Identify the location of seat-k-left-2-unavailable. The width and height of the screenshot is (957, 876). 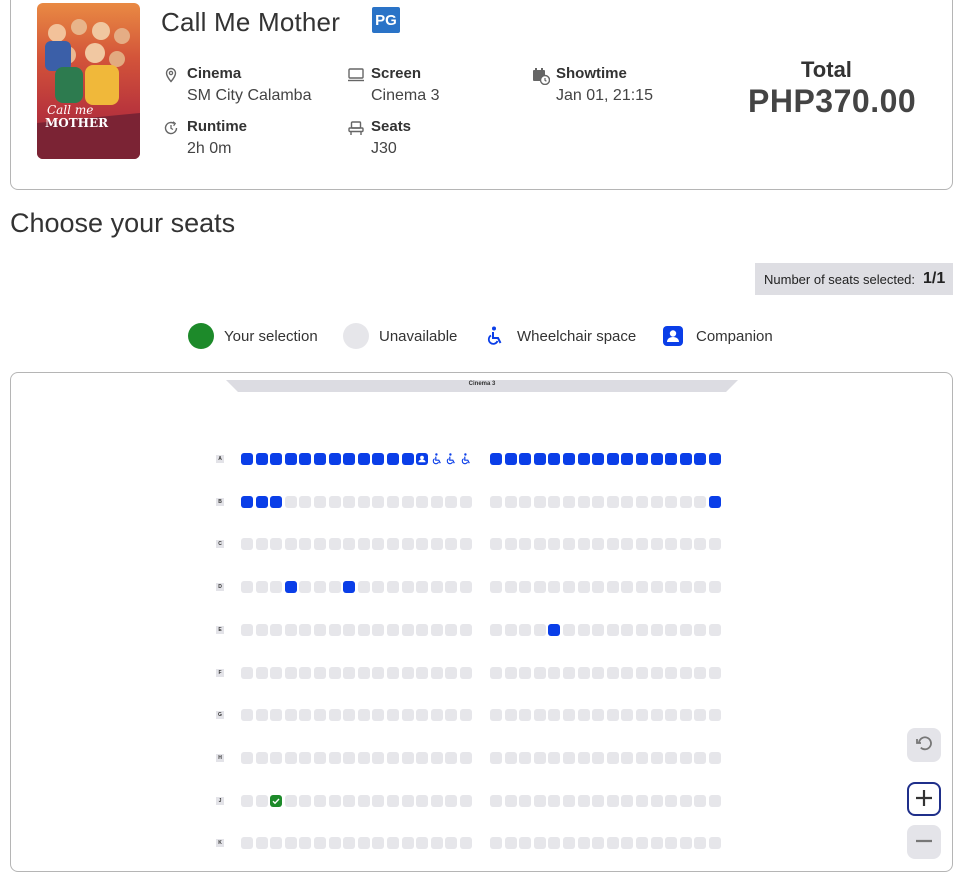
(262, 843).